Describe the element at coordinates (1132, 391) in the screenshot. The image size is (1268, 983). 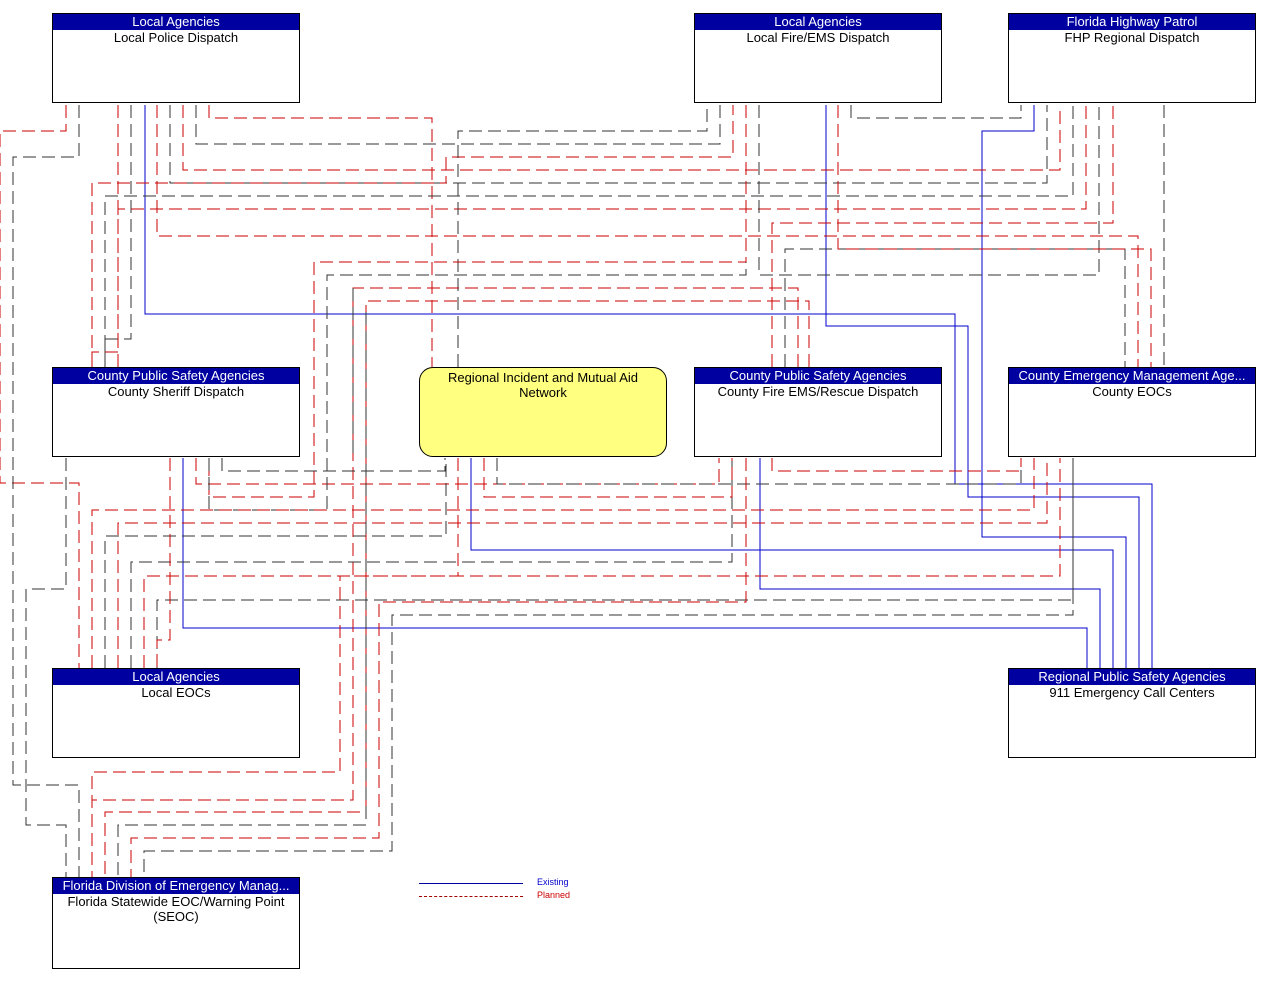
I see `node-name: County EOCs` at that location.